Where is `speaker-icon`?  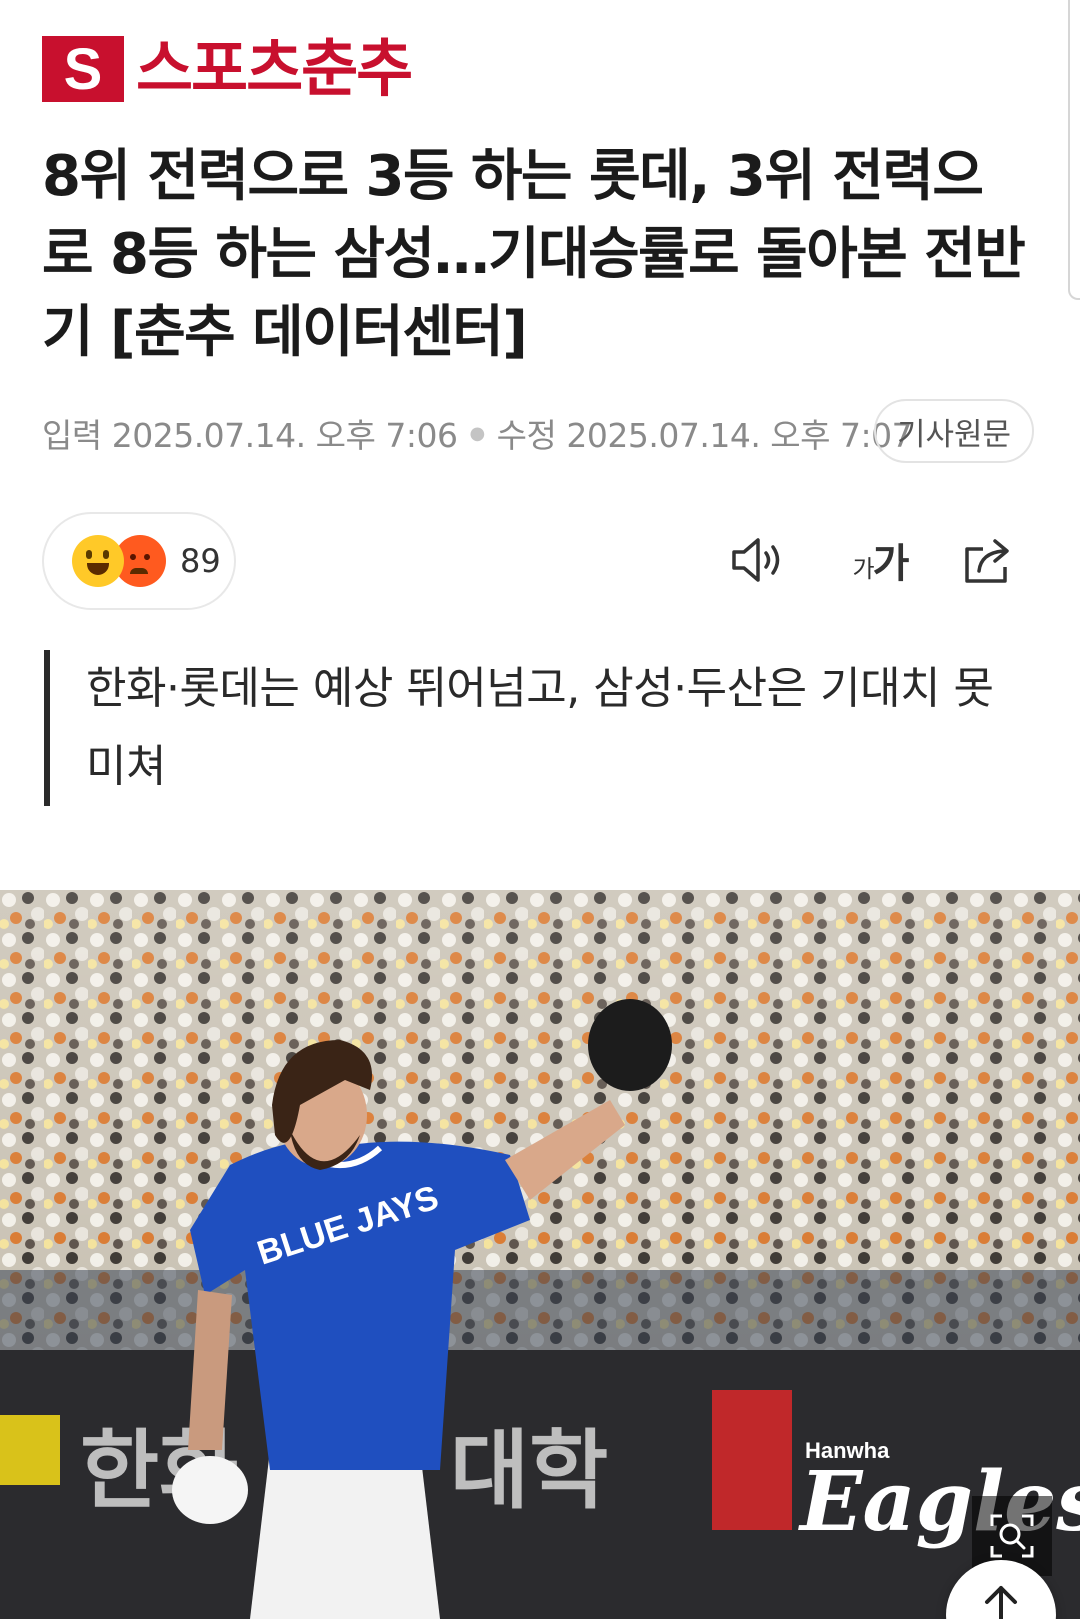
speaker-icon is located at coordinates (758, 560).